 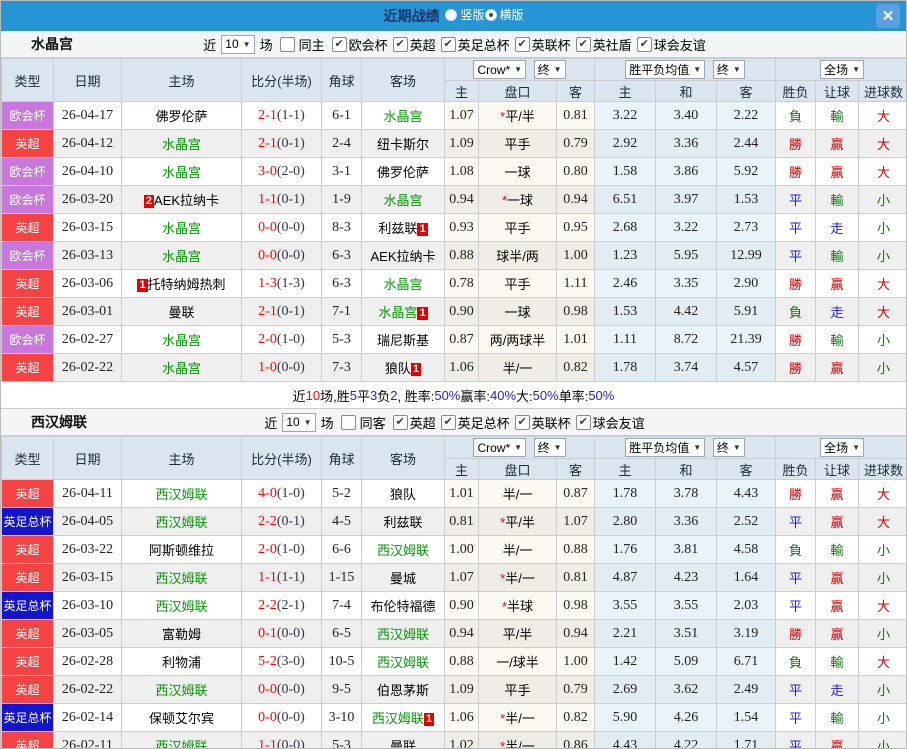 What do you see at coordinates (403, 689) in the screenshot?
I see `away-team: 伯恩茅斯` at bounding box center [403, 689].